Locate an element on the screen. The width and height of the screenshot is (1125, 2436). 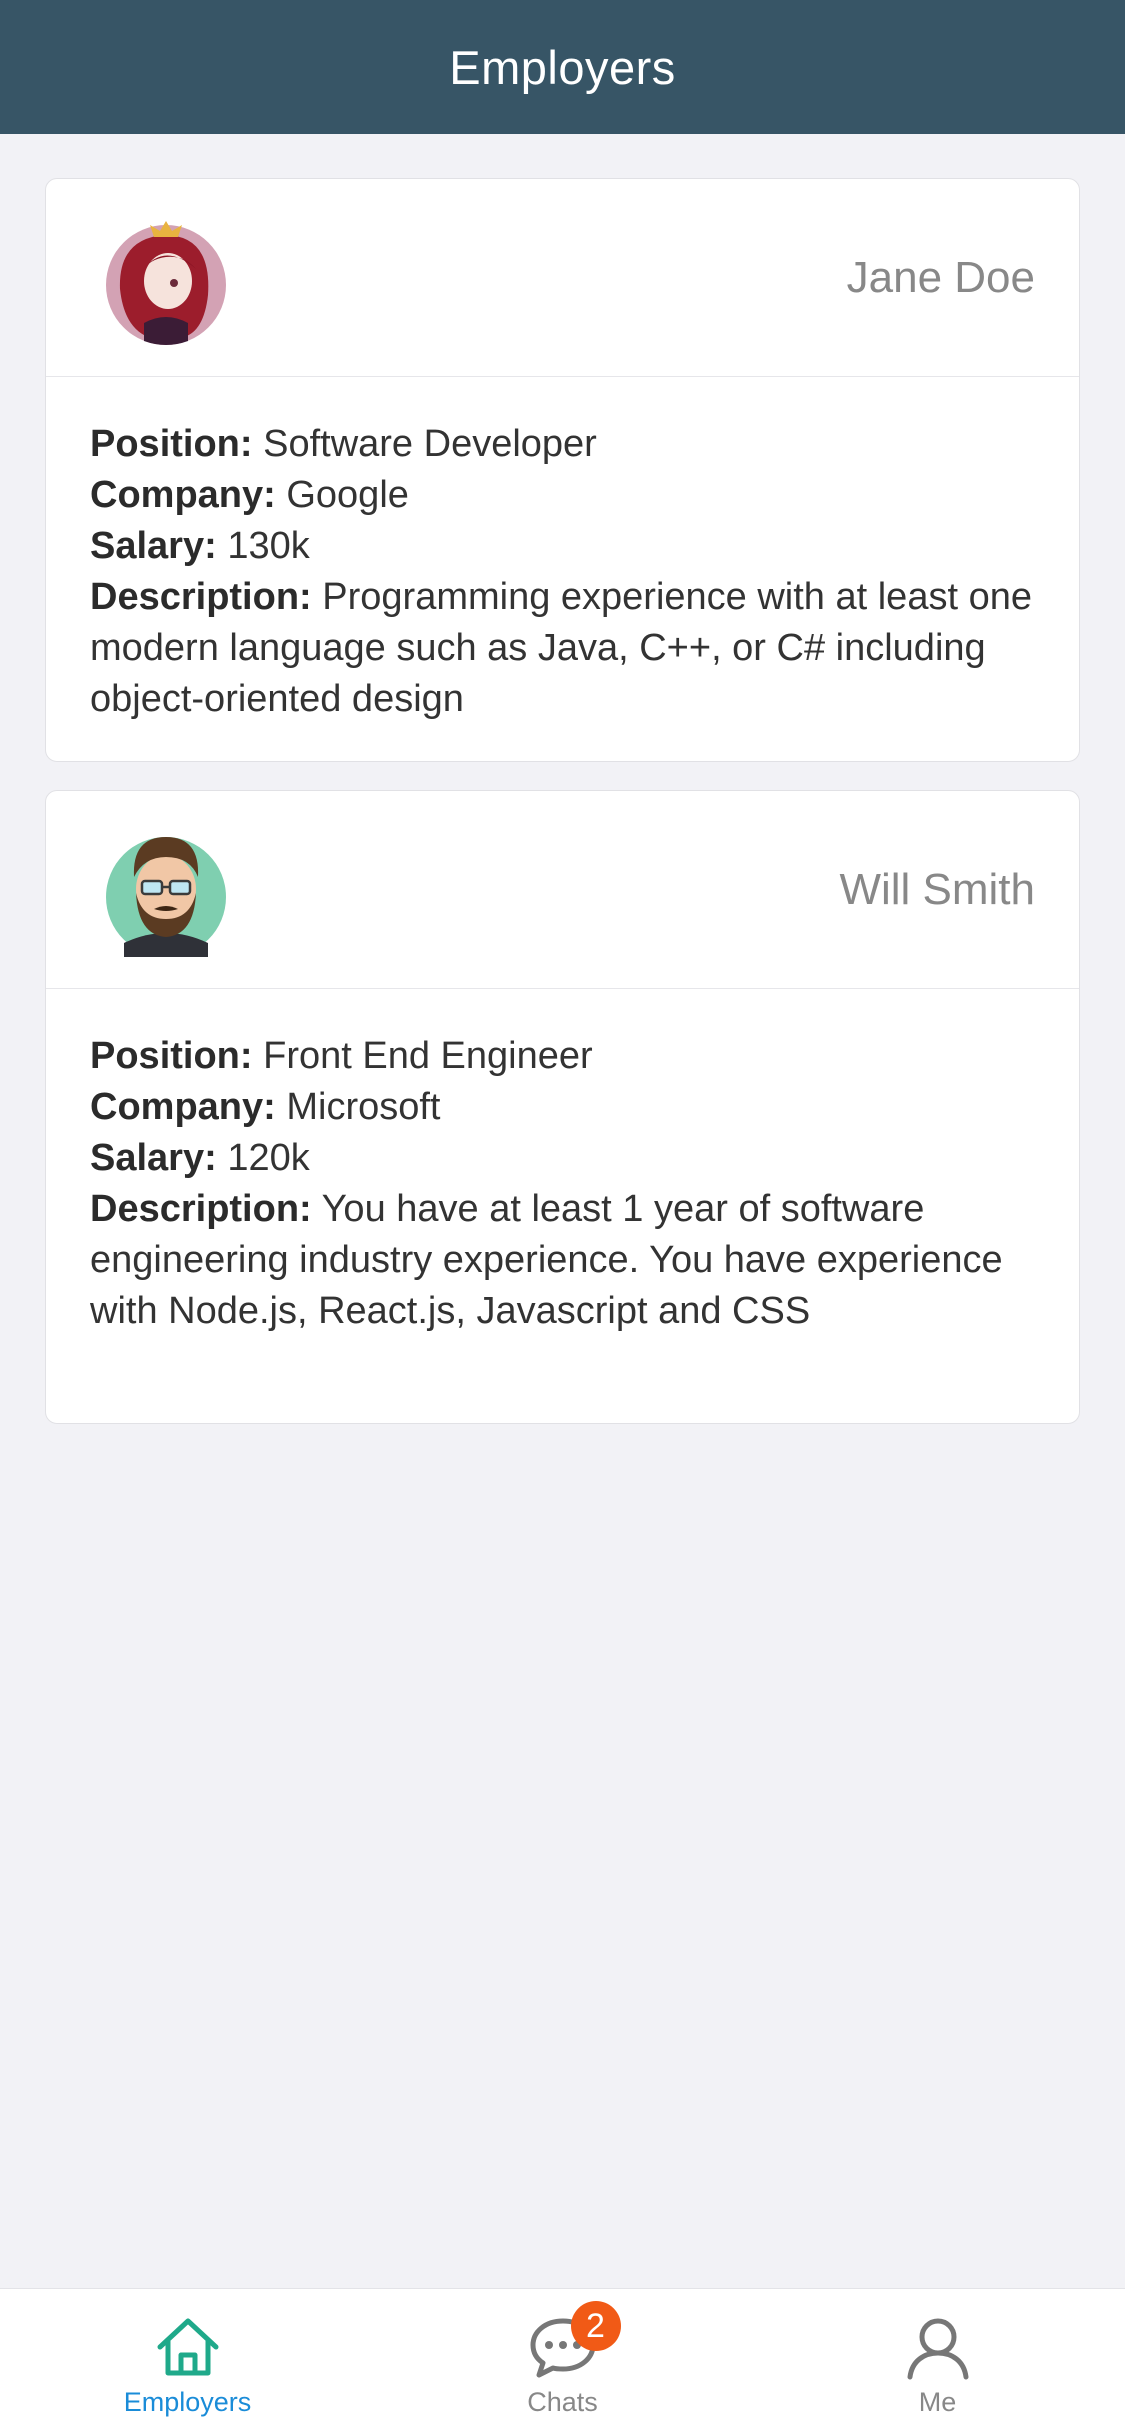
employer-name: Will Smith is located at coordinates (937, 889).